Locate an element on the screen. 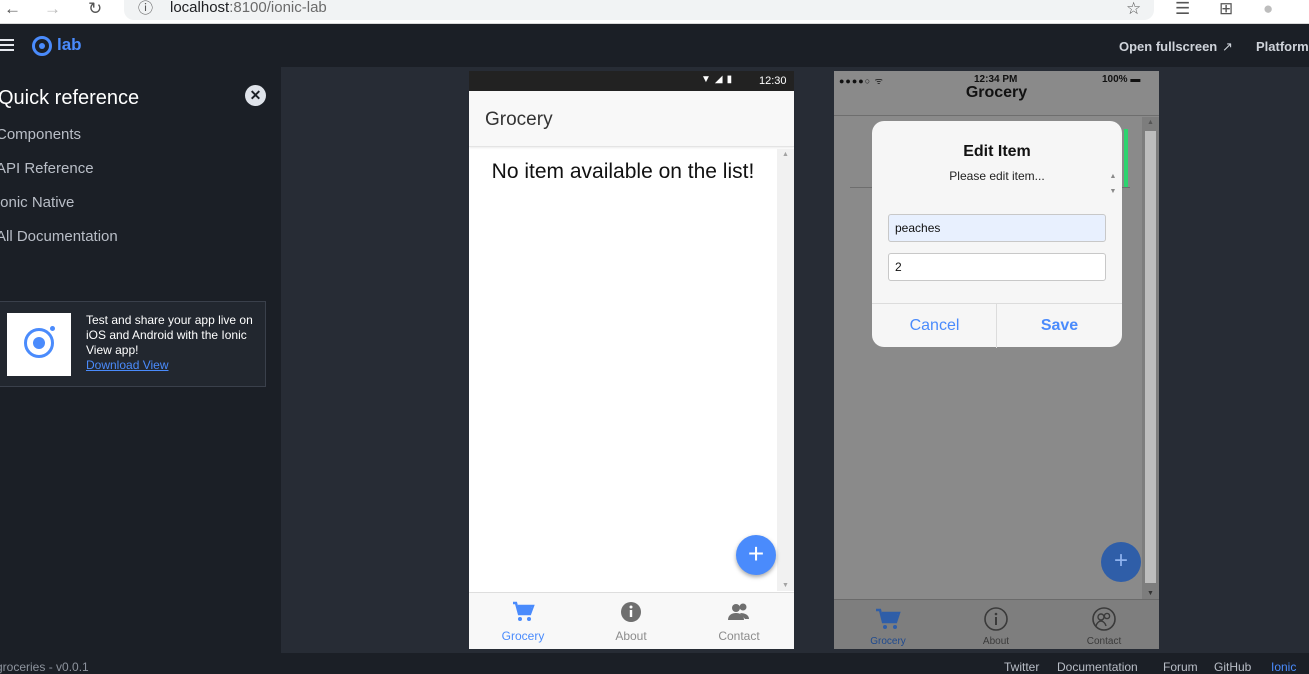 The width and height of the screenshot is (1309, 674). empty-list-message: No item available on the list! is located at coordinates (623, 171).